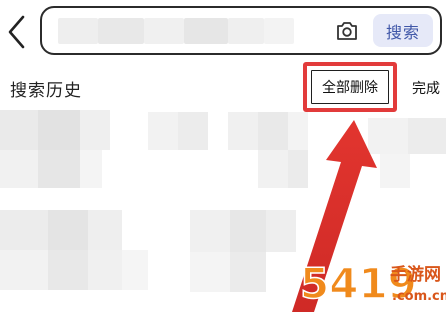 This screenshot has width=446, height=312. Describe the element at coordinates (403, 30) in the screenshot. I see `search-button: 搜索` at that location.